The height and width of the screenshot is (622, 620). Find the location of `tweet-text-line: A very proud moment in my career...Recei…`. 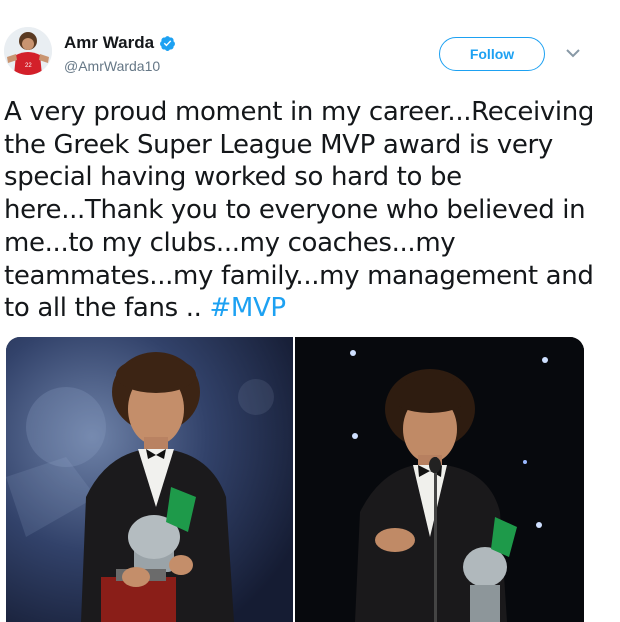

tweet-text-line: A very proud moment in my career...Recei… is located at coordinates (299, 112).